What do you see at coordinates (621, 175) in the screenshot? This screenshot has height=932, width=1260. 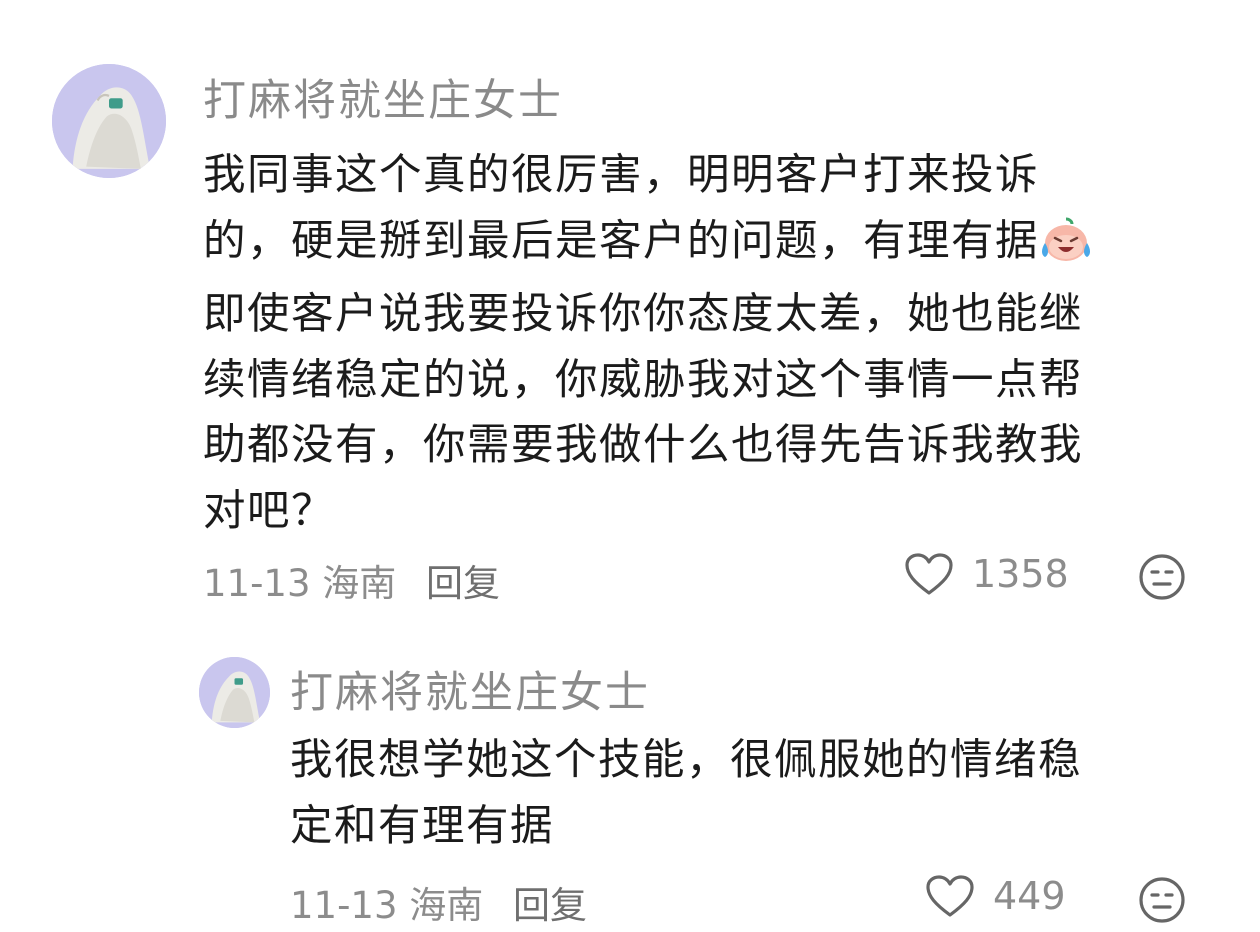 I see `comment-line: 我同事这个真的很厉害，明明客户打来投诉` at bounding box center [621, 175].